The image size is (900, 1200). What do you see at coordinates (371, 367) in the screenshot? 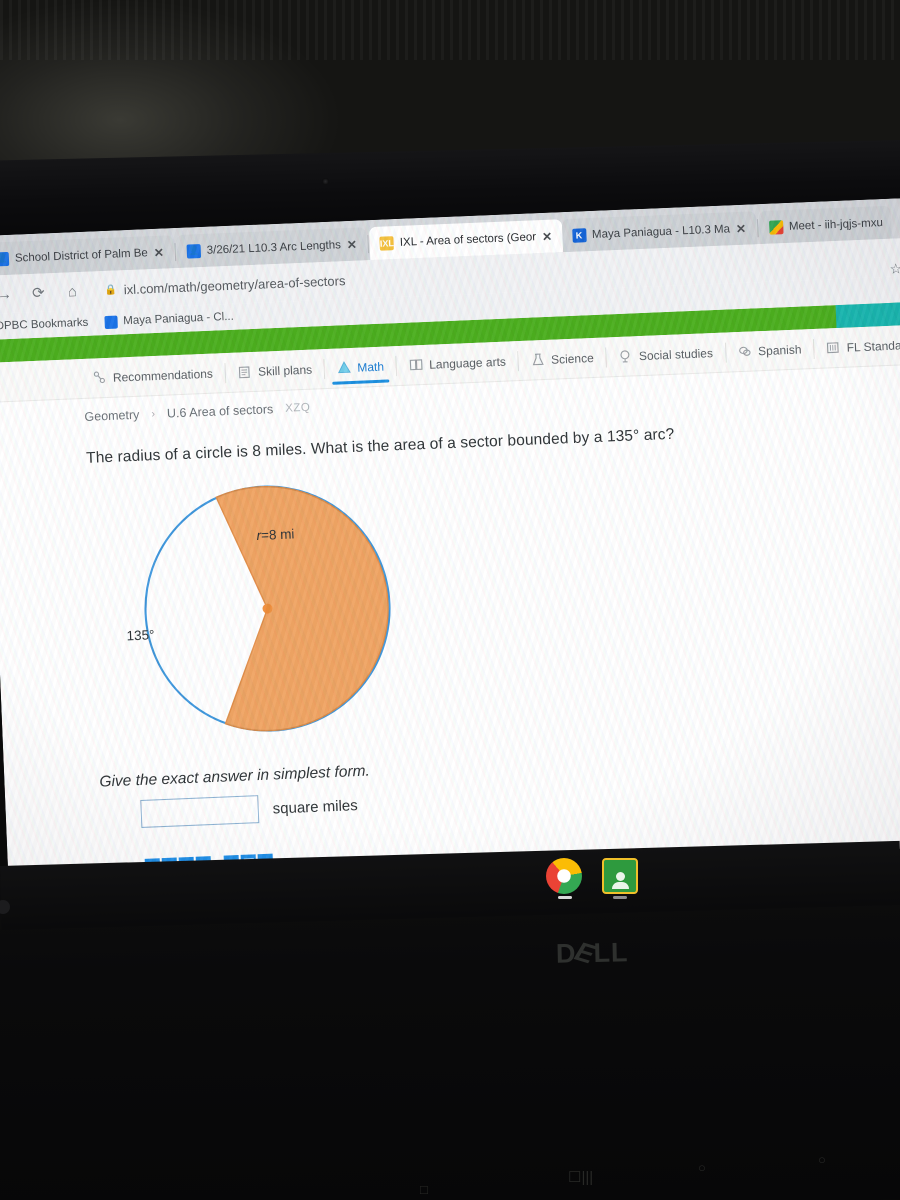
I see `nav-label: Math` at bounding box center [371, 367].